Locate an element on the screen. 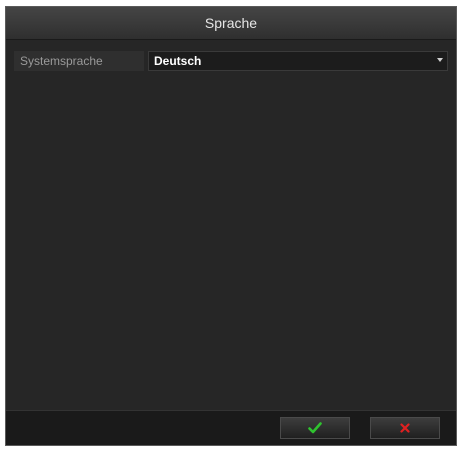 Image resolution: width=462 pixels, height=451 pixels. dialog-title: Sprache is located at coordinates (231, 23).